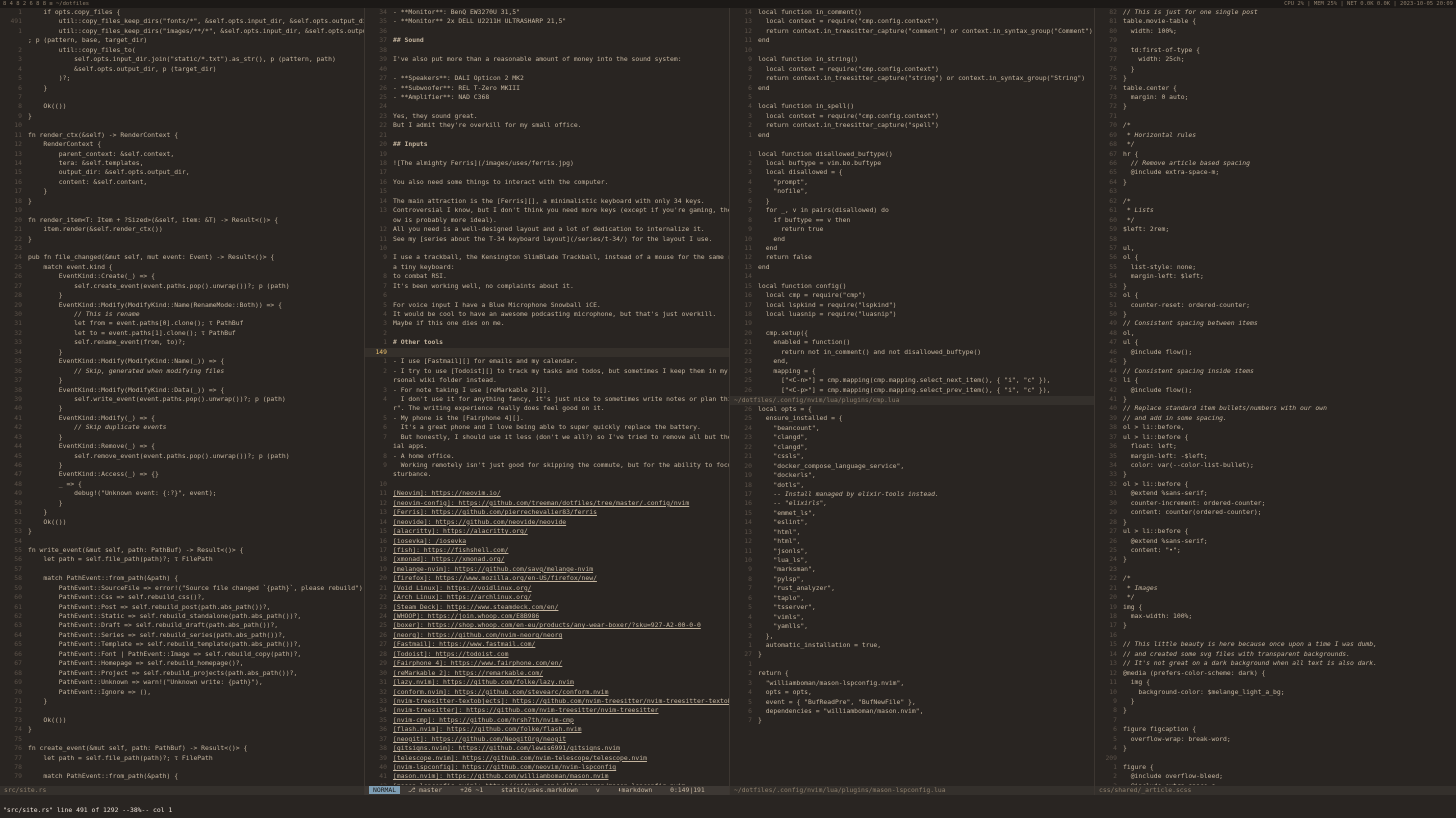  Describe the element at coordinates (547, 144) in the screenshot. I see `code-line: 20 ## Inputs` at that location.